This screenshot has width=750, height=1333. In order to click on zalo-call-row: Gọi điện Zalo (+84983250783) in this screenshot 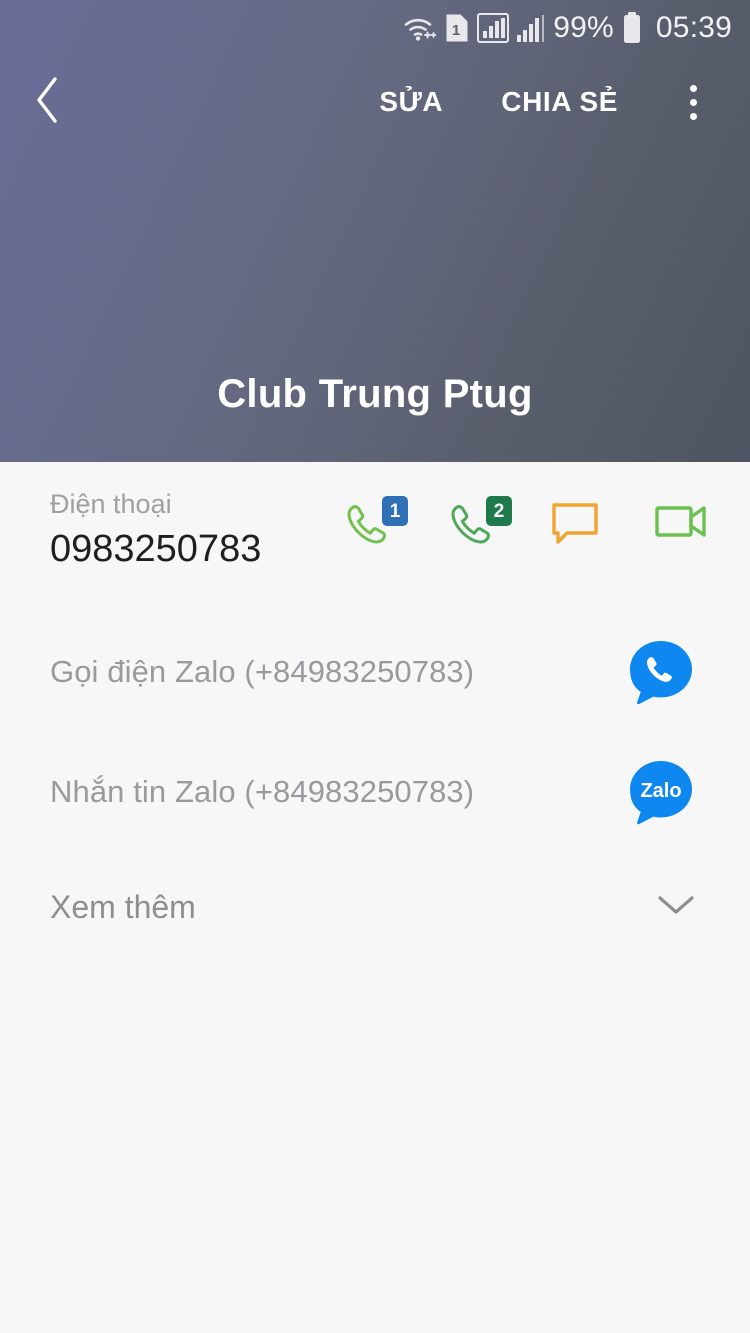, I will do `click(375, 672)`.